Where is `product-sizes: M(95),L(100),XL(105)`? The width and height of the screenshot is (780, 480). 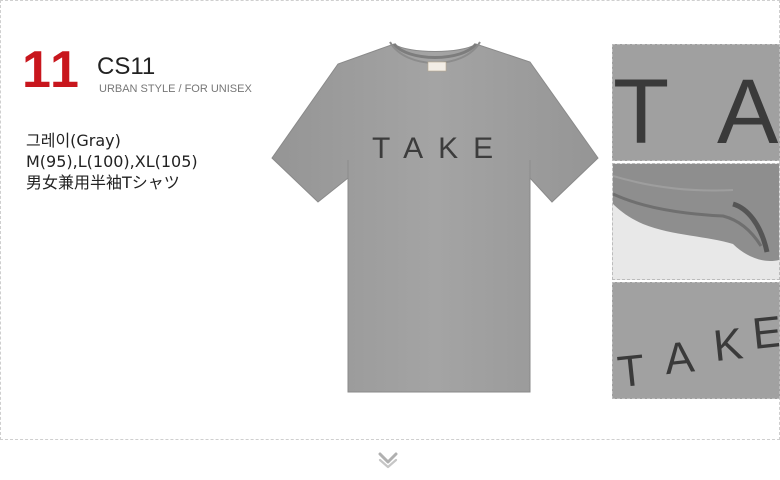
product-sizes: M(95),L(100),XL(105) is located at coordinates (112, 161).